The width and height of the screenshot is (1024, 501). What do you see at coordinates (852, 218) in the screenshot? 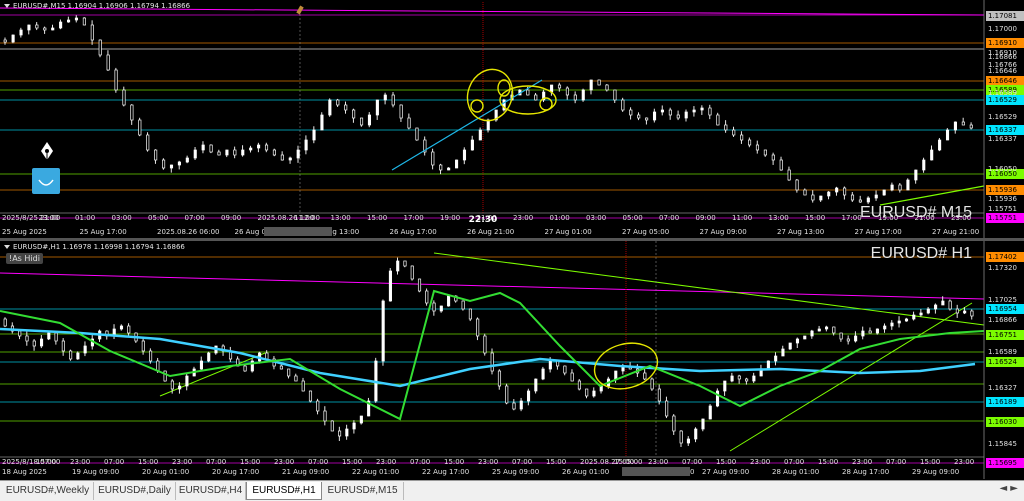
I see `time-tick-label: 17:00` at bounding box center [852, 218].